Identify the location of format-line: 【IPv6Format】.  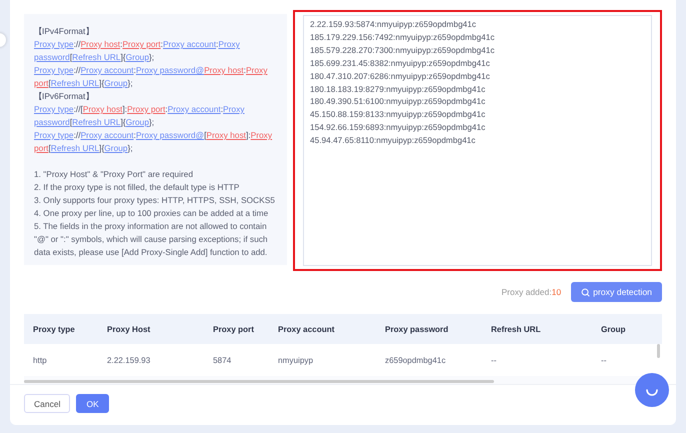
(64, 96).